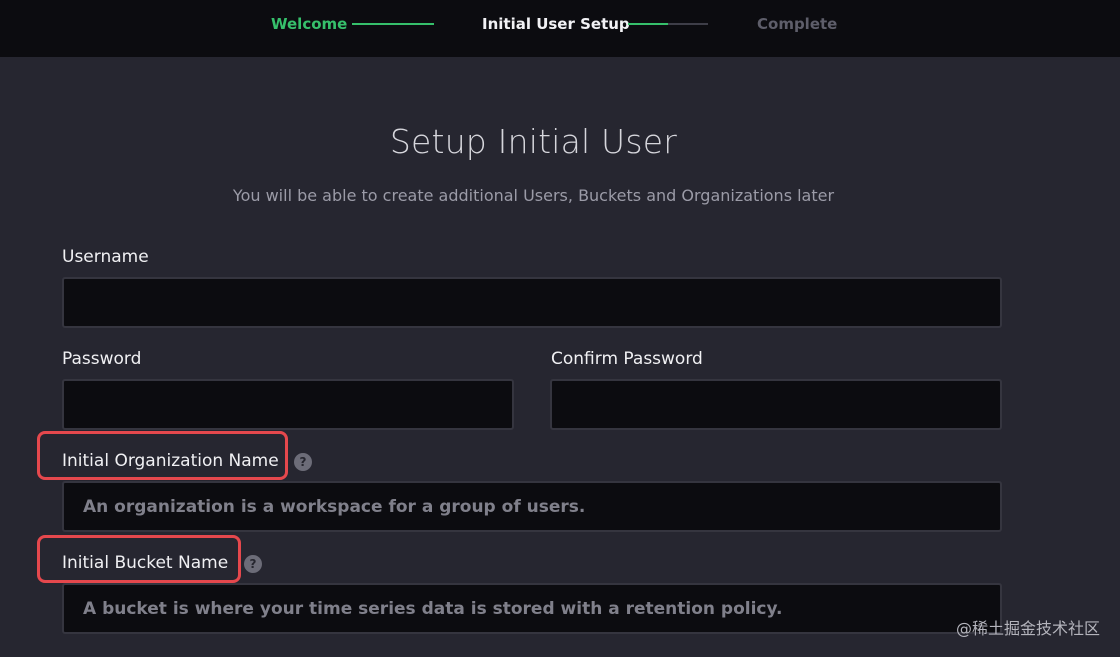  What do you see at coordinates (556, 24) in the screenshot?
I see `step-initial-user-setup: Initial User Setup` at bounding box center [556, 24].